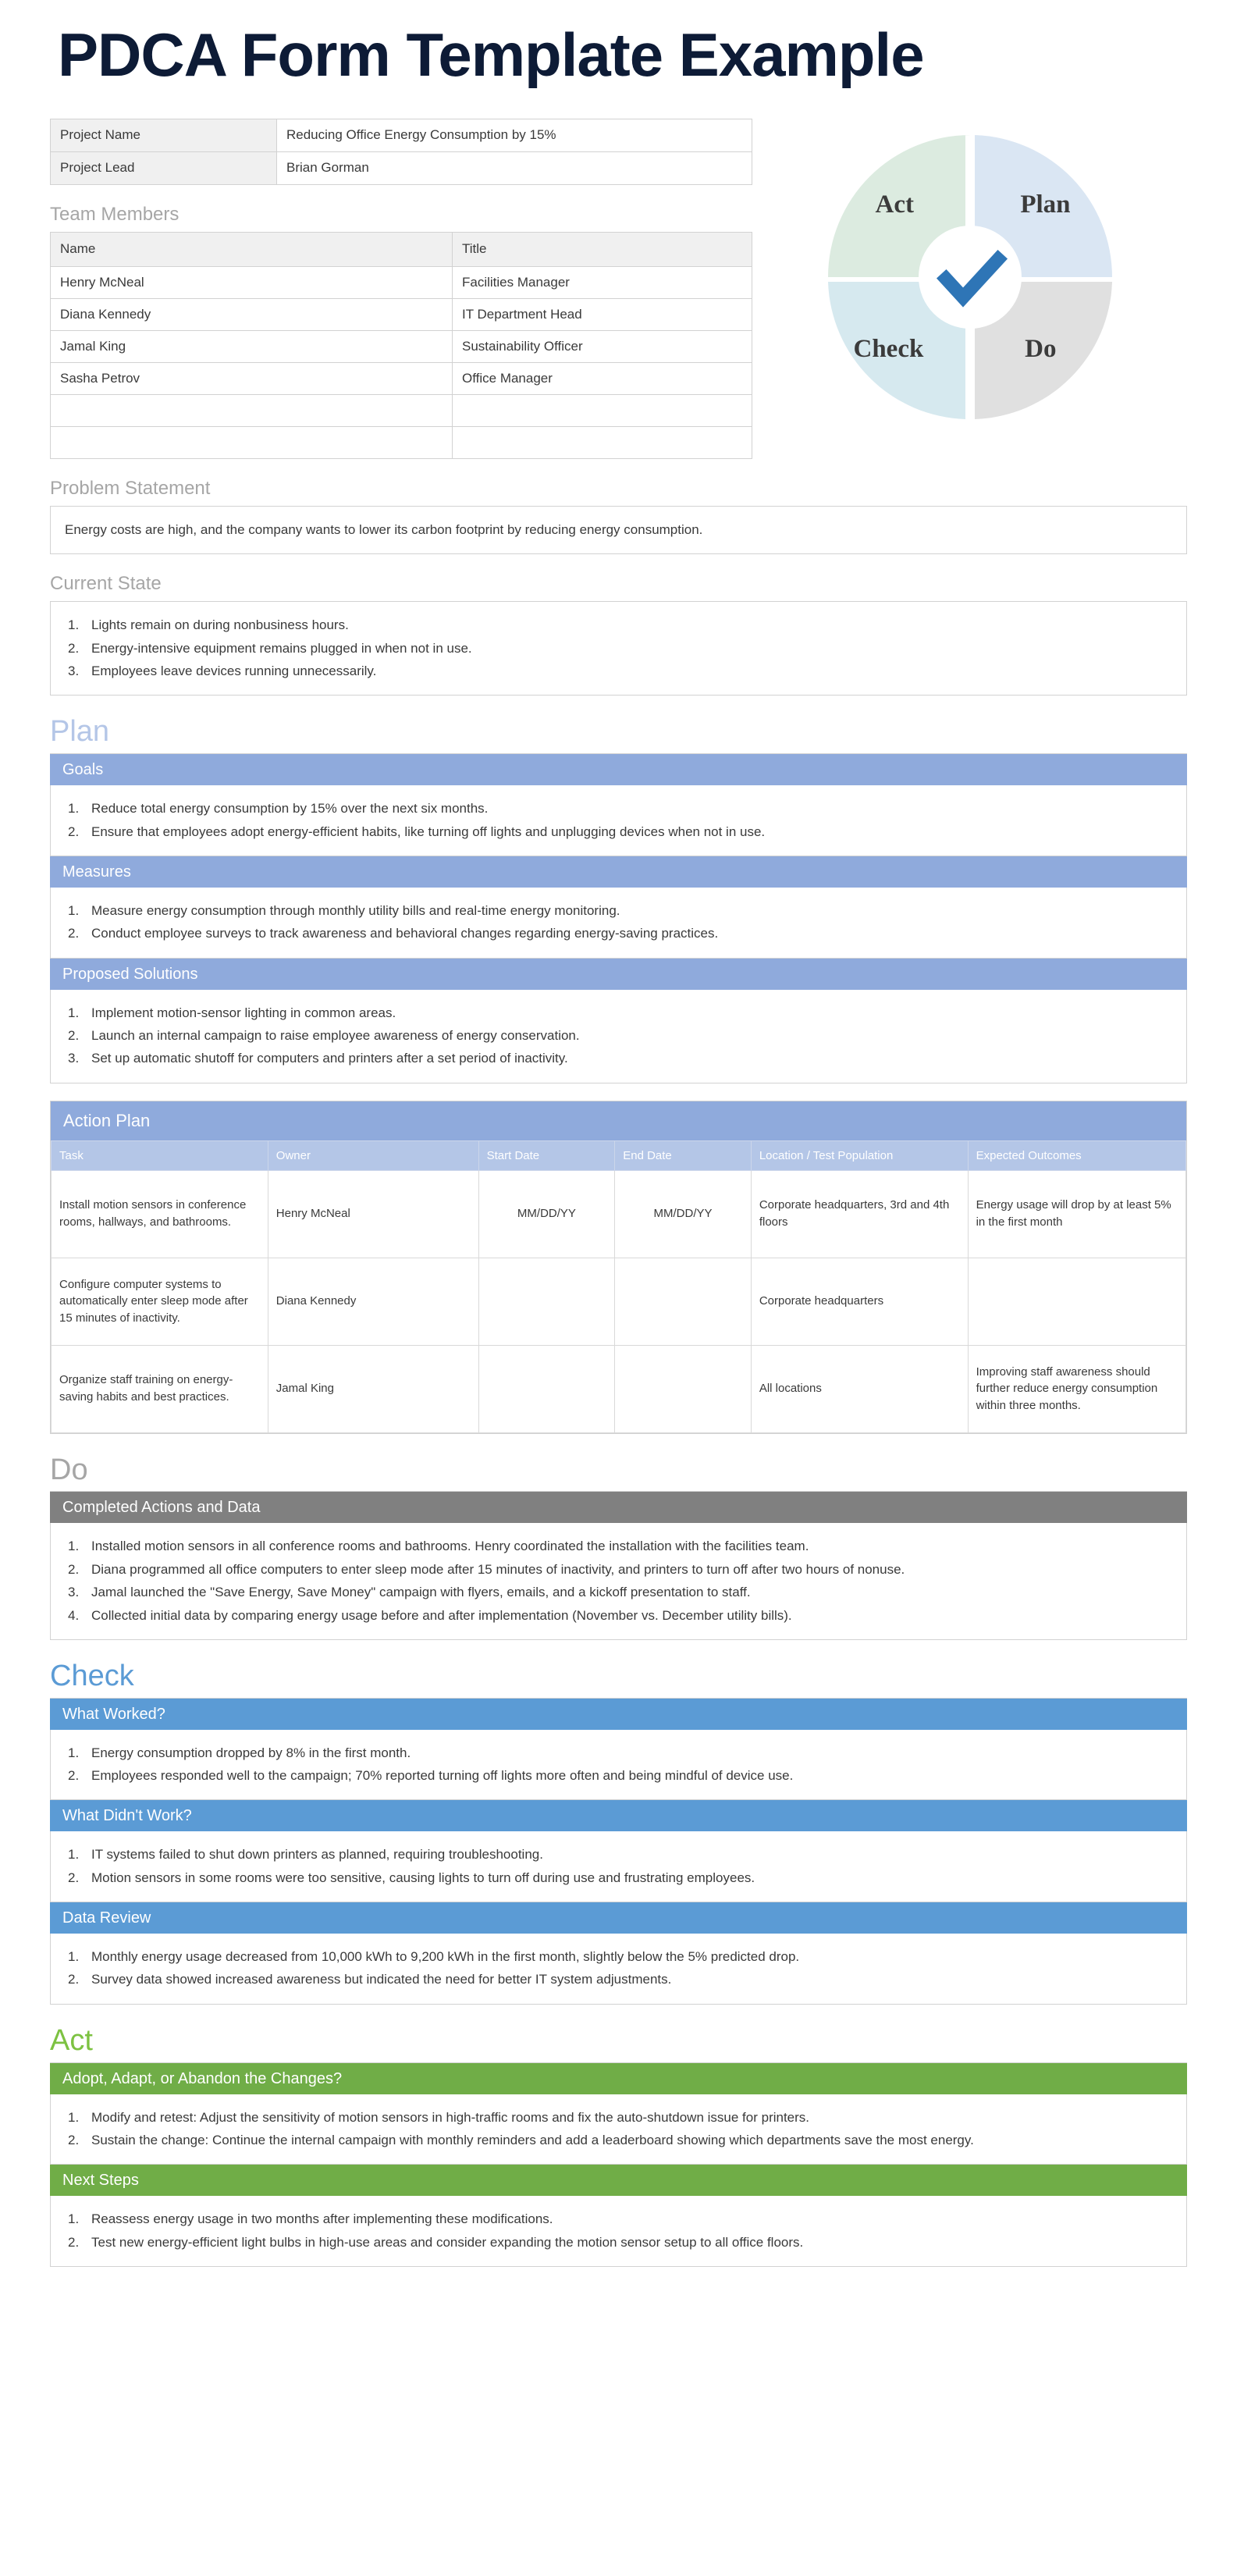 Image resolution: width=1237 pixels, height=2576 pixels. I want to click on pdca-wheel-icon, so click(969, 276).